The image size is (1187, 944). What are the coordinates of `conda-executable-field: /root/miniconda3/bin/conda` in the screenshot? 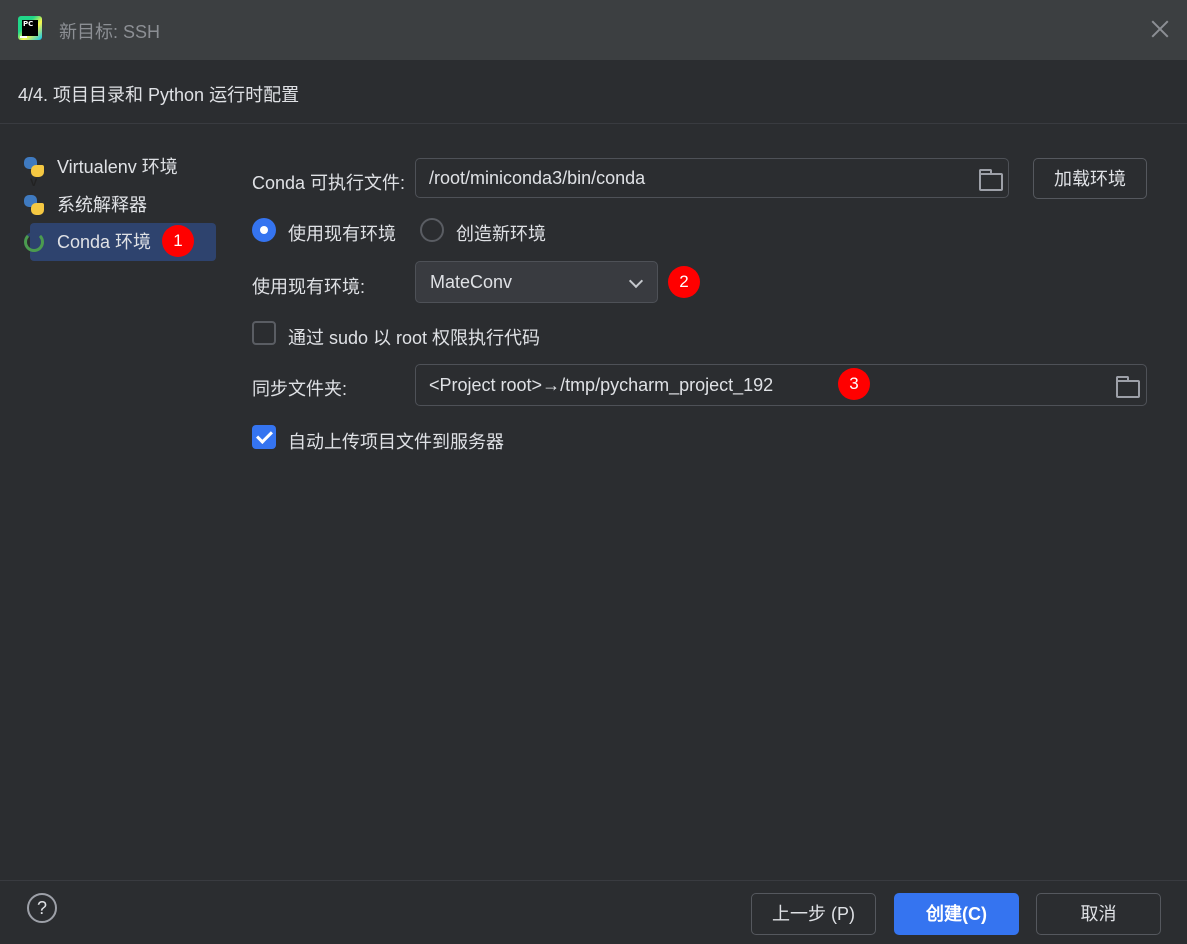 It's located at (712, 178).